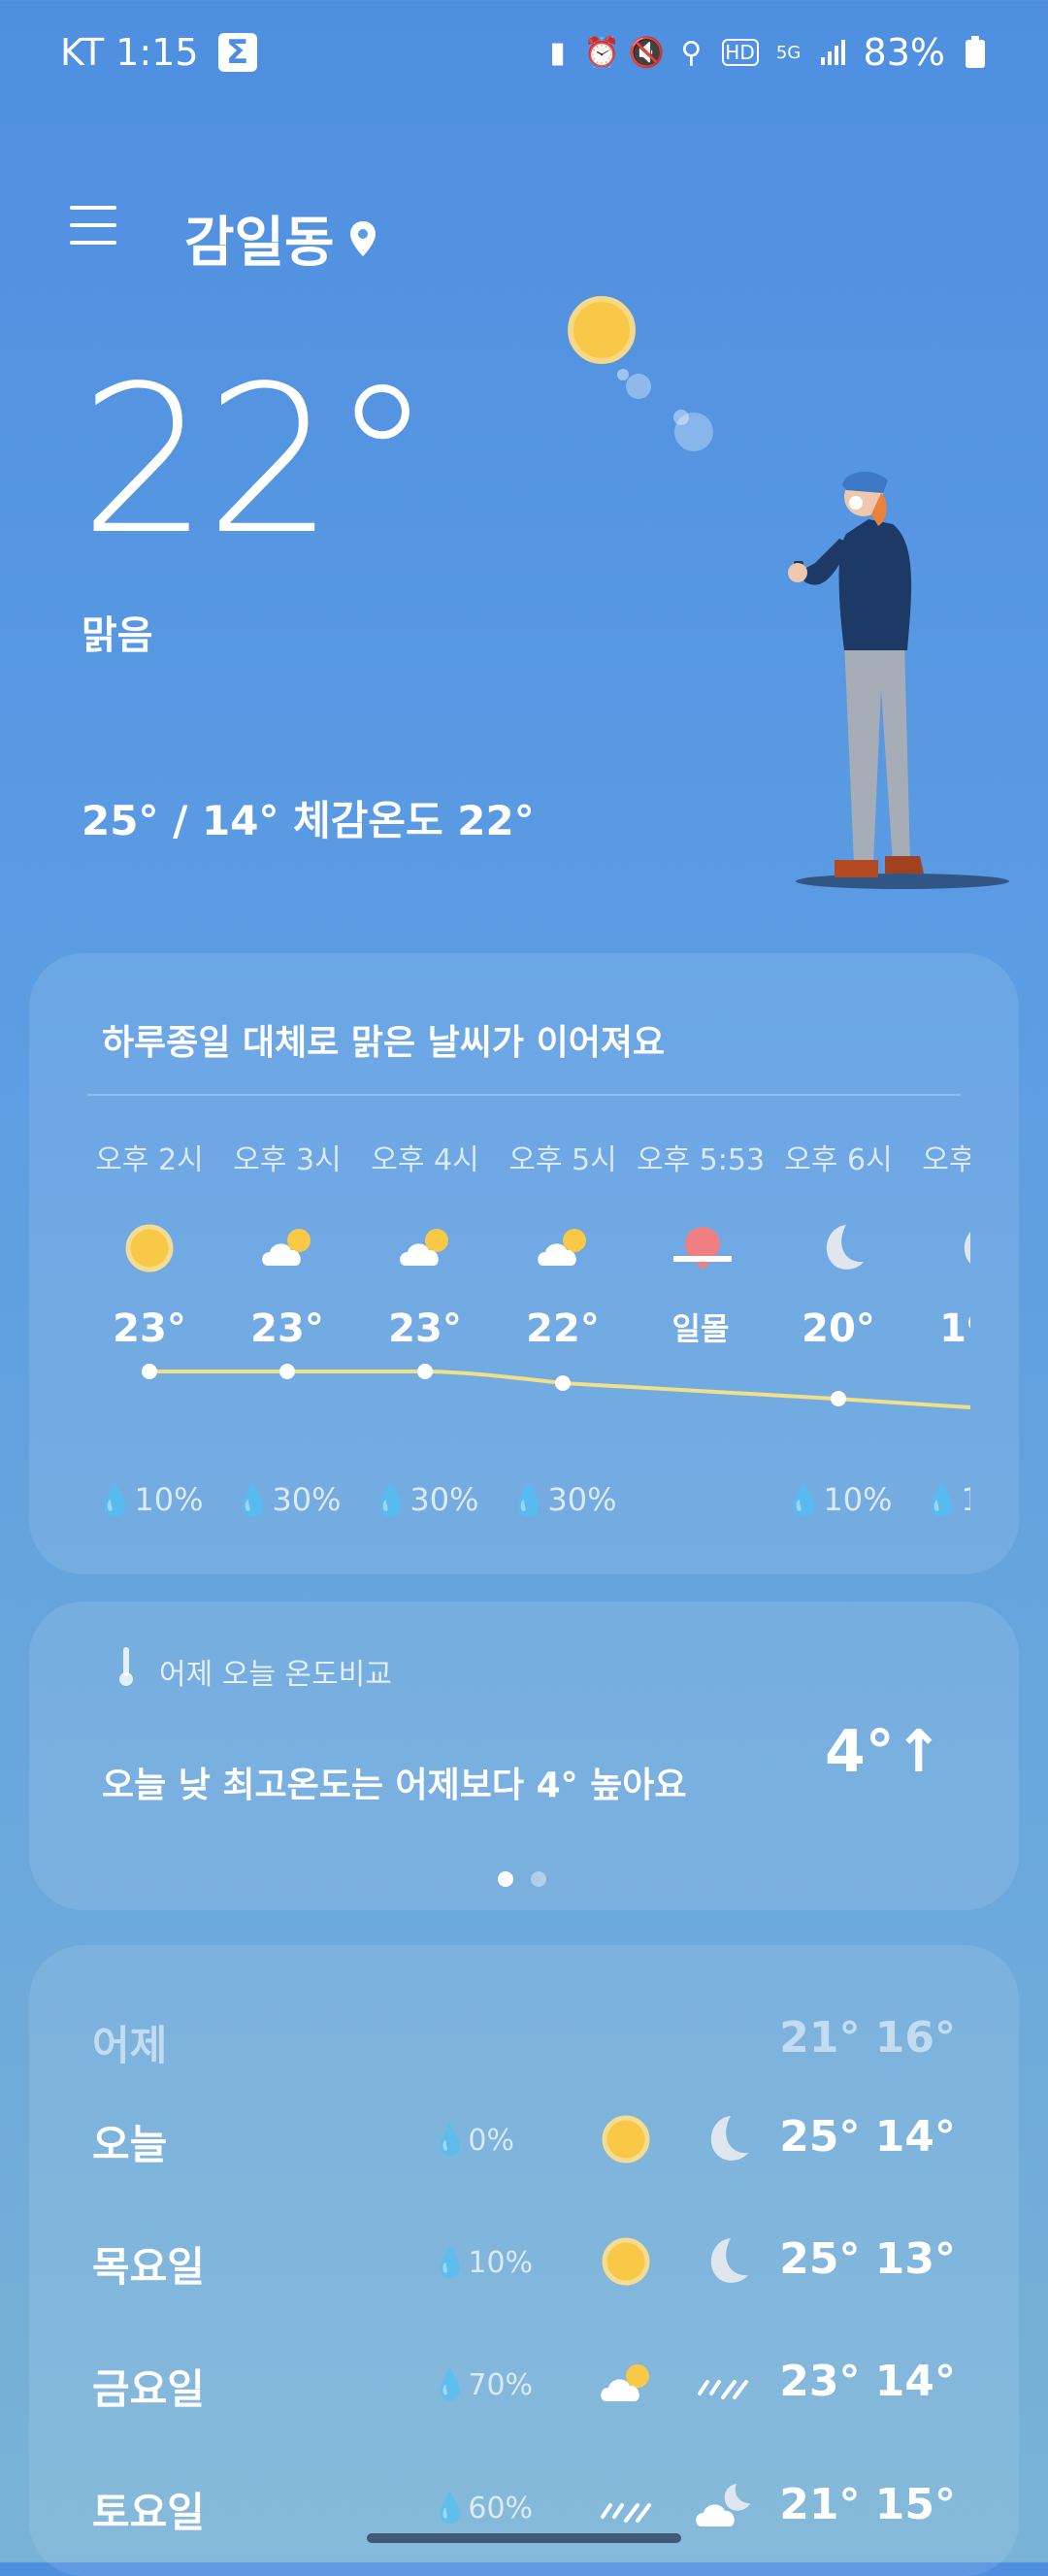 This screenshot has height=2576, width=1048. I want to click on hour-item: 오후 5시 22°, so click(563, 1244).